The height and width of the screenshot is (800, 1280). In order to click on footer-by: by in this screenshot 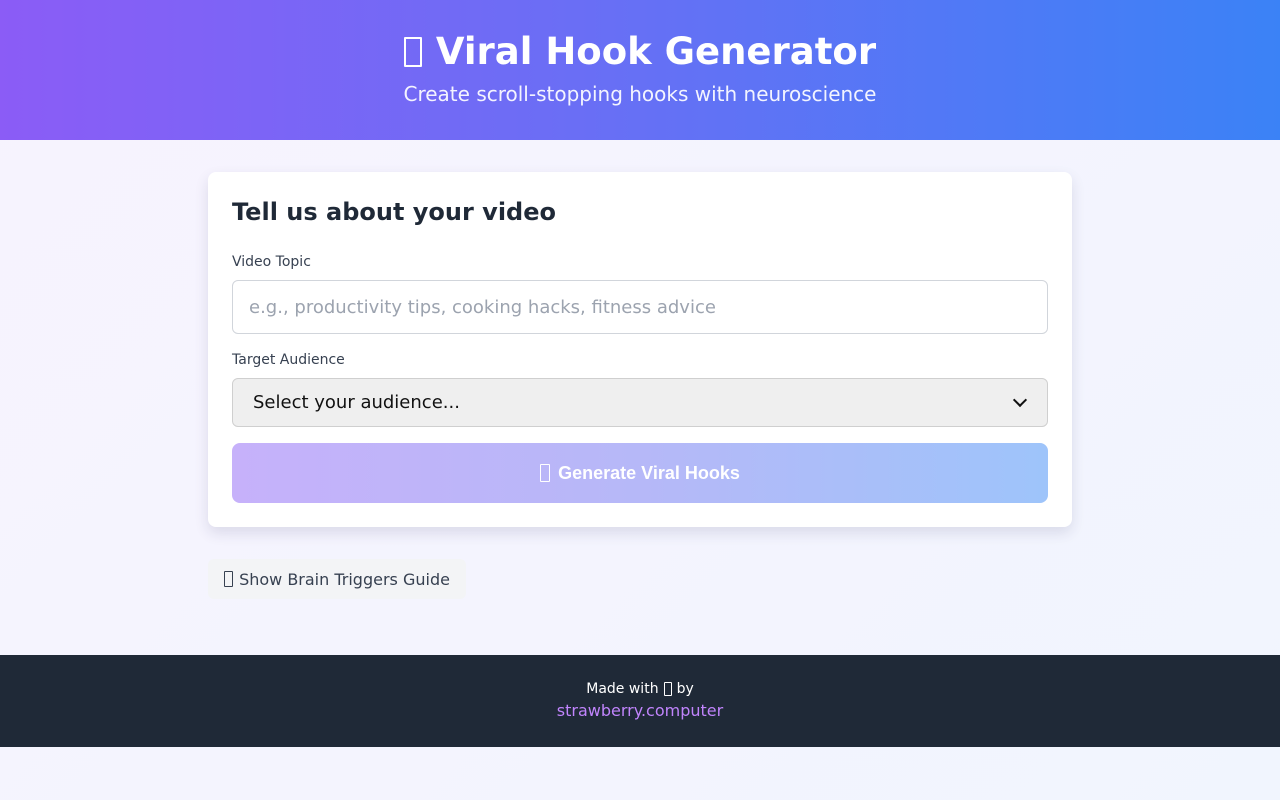, I will do `click(685, 689)`.